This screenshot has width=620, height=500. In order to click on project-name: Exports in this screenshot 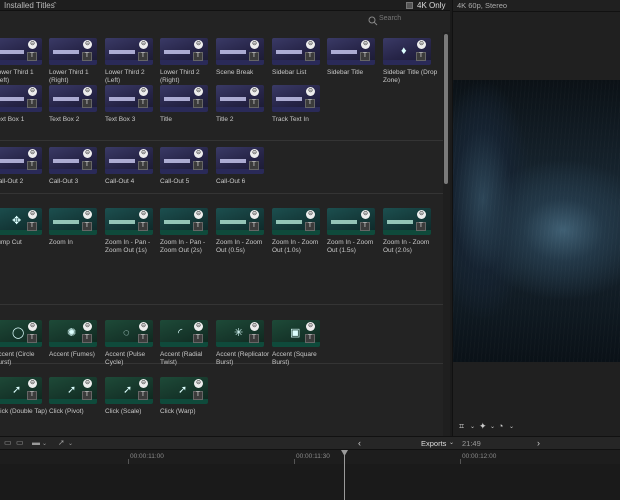, I will do `click(433, 443)`.